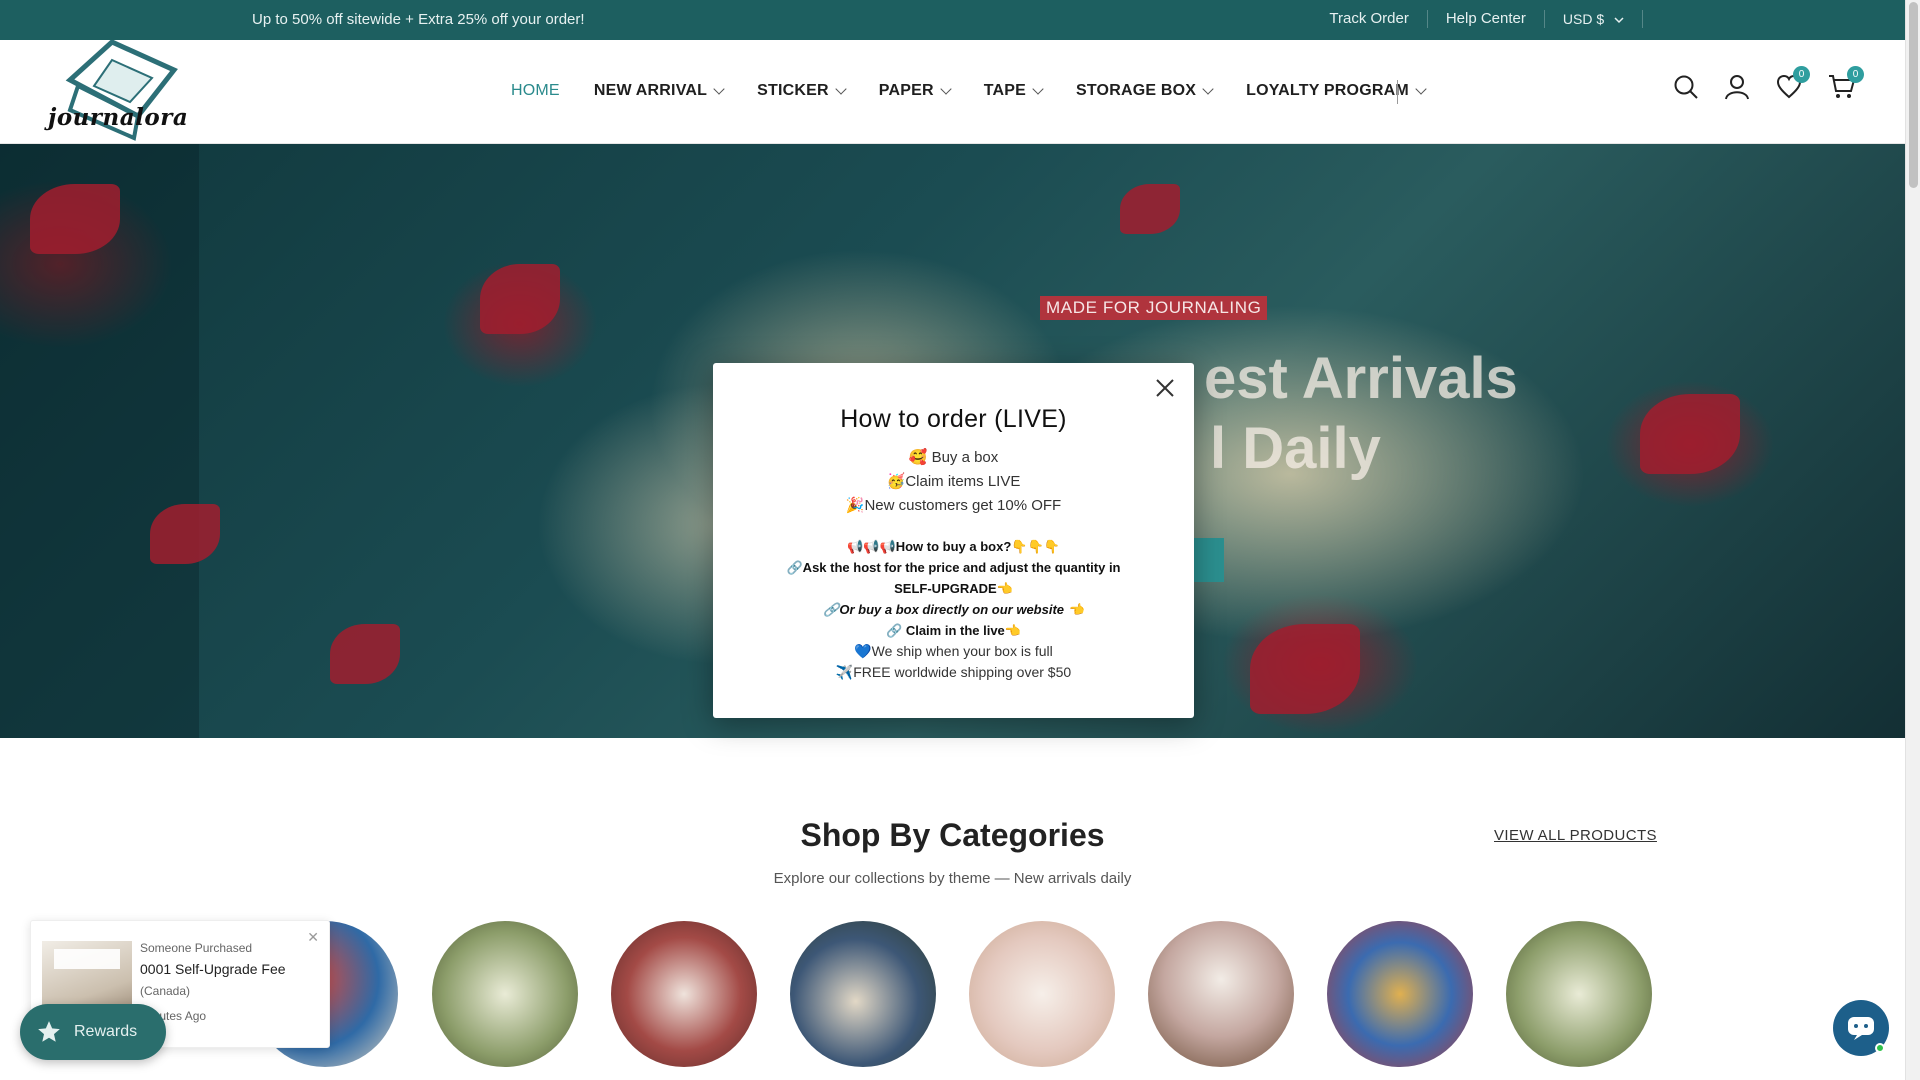 This screenshot has height=1080, width=1920. I want to click on nav-sticker: STICKER, so click(802, 91).